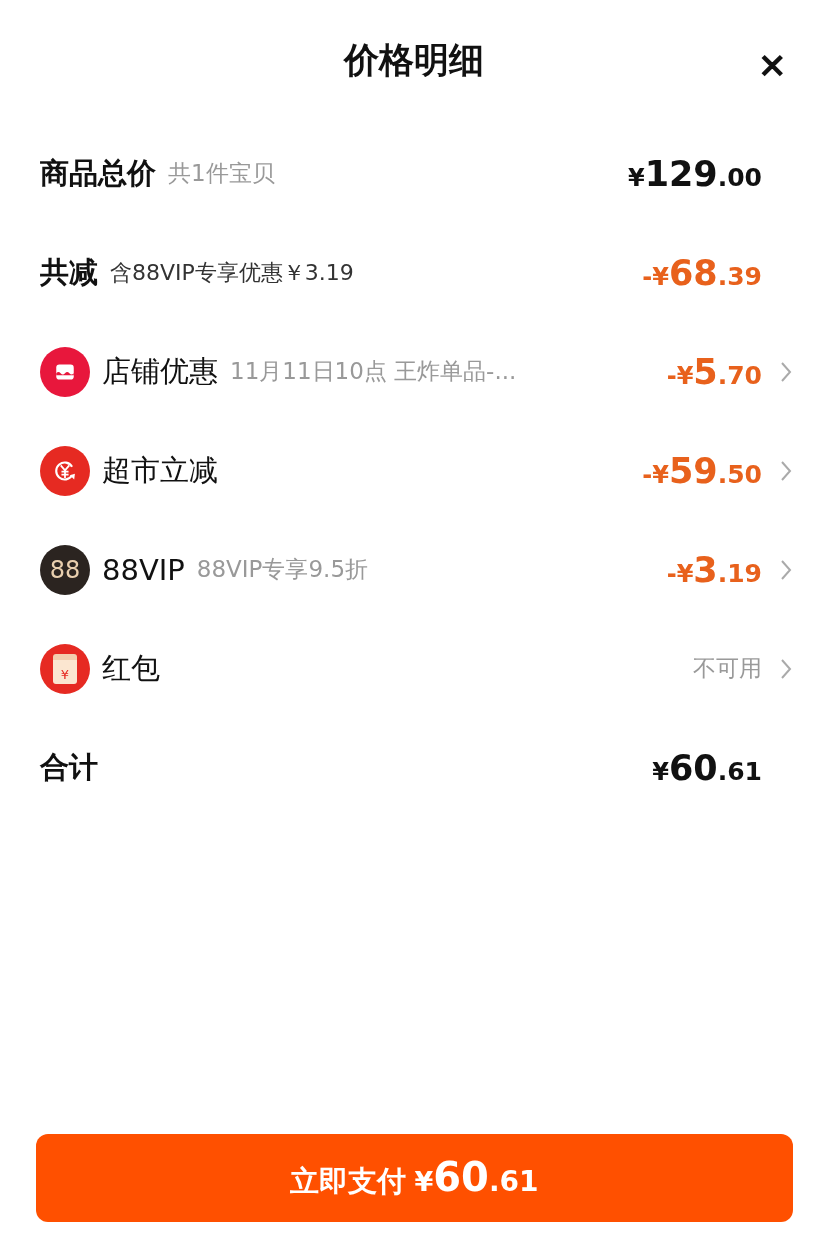 The height and width of the screenshot is (1246, 828). What do you see at coordinates (772, 66) in the screenshot?
I see `close-button: ✕` at bounding box center [772, 66].